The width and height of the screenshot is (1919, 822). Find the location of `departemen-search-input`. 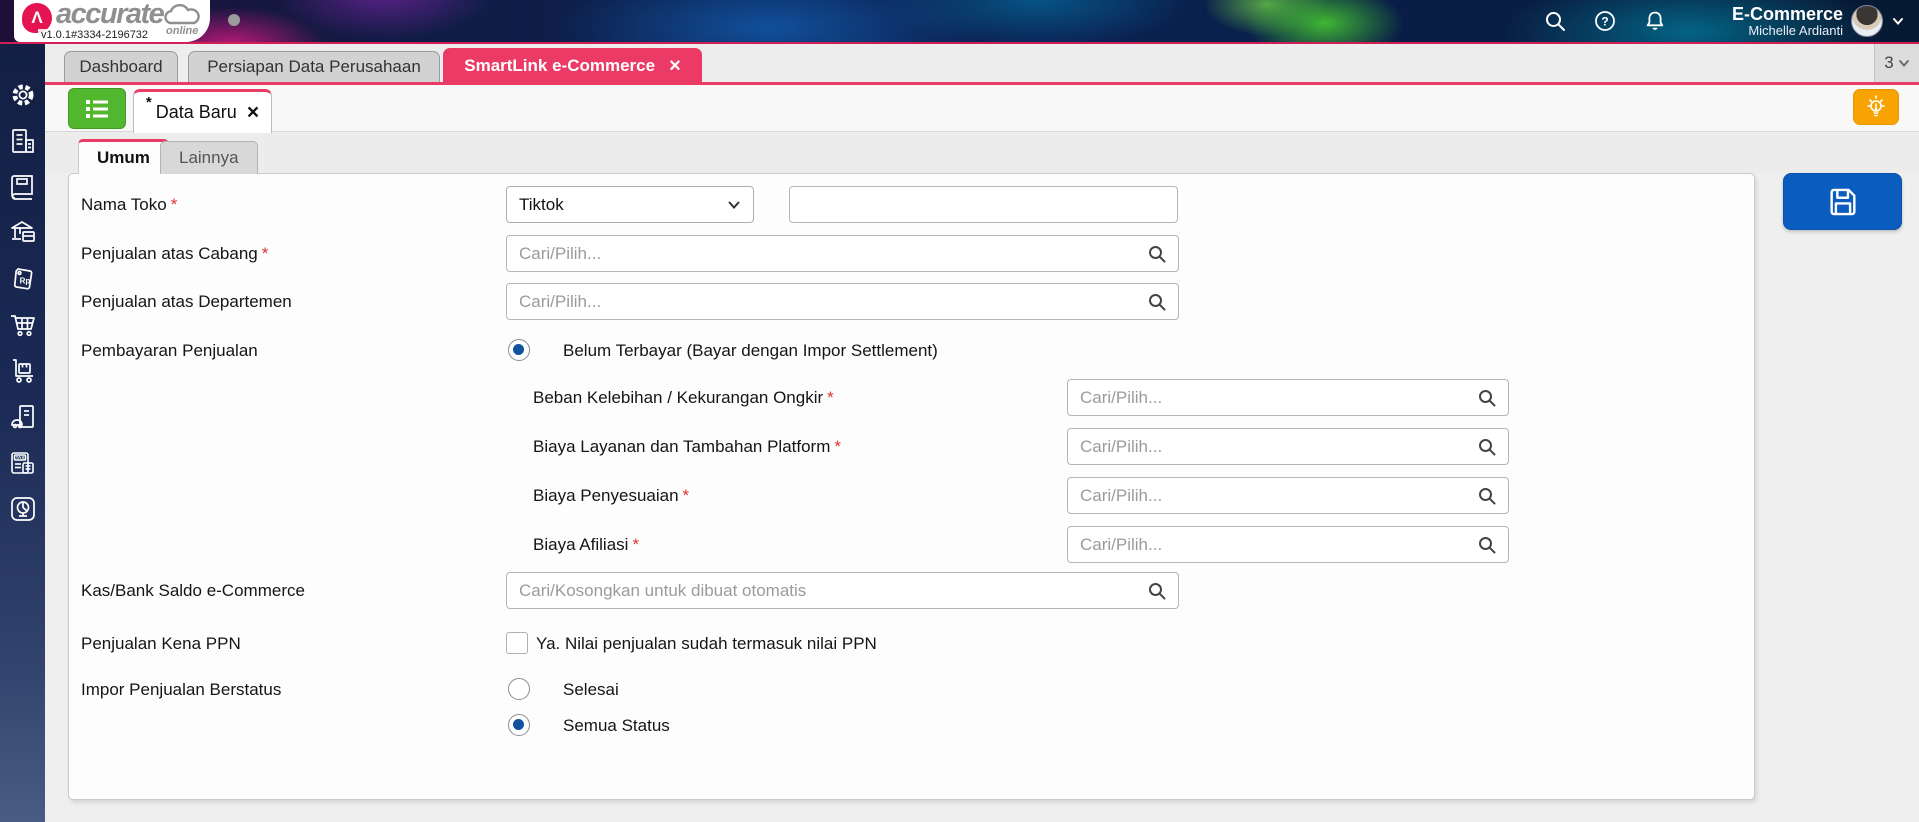

departemen-search-input is located at coordinates (842, 301).